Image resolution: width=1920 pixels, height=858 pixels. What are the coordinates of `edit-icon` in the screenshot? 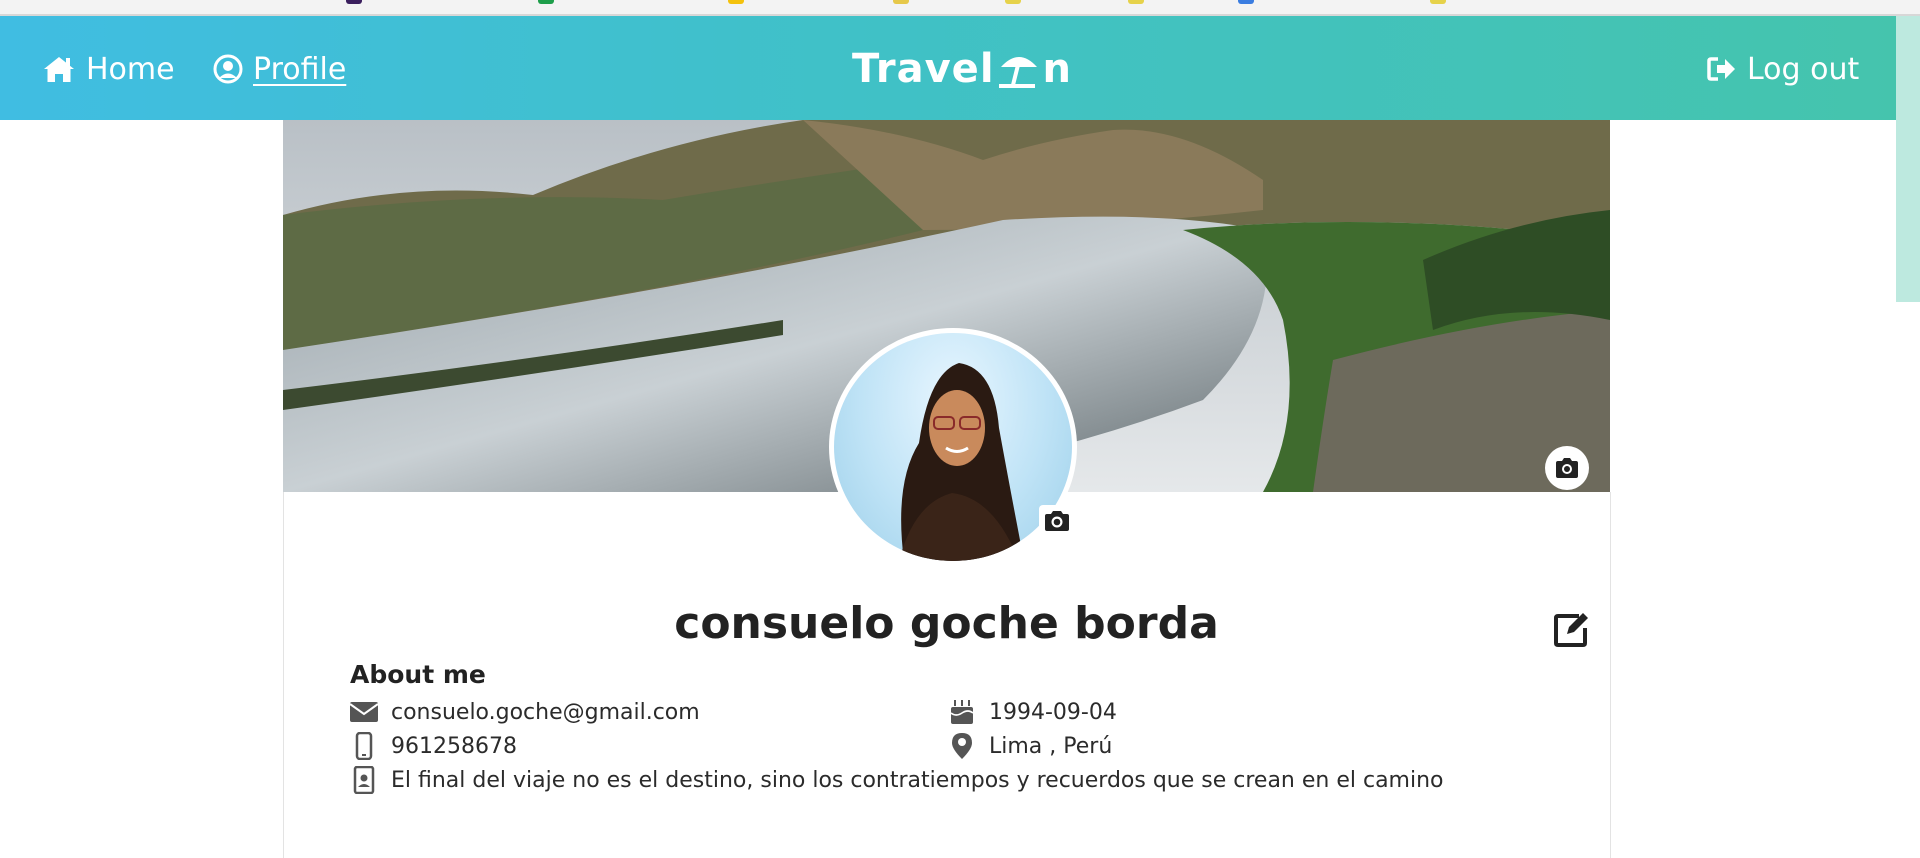 It's located at (1571, 630).